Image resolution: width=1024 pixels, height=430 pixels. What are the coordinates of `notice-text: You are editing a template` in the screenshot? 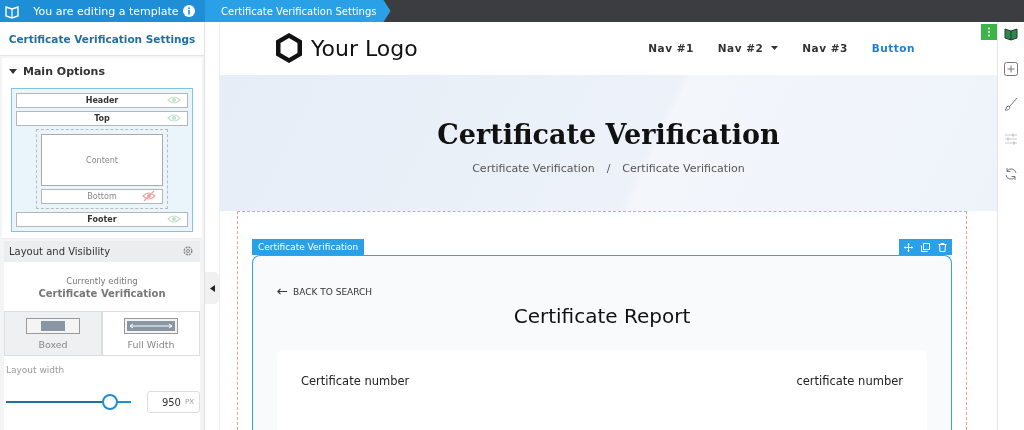 It's located at (106, 11).